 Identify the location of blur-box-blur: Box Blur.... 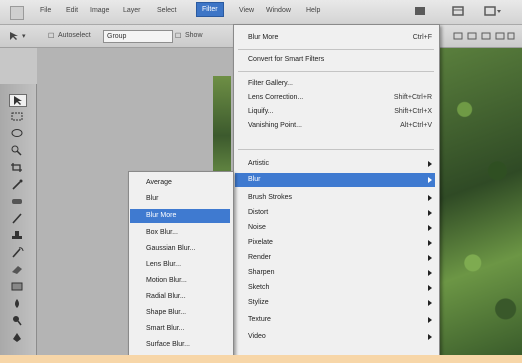
(188, 233).